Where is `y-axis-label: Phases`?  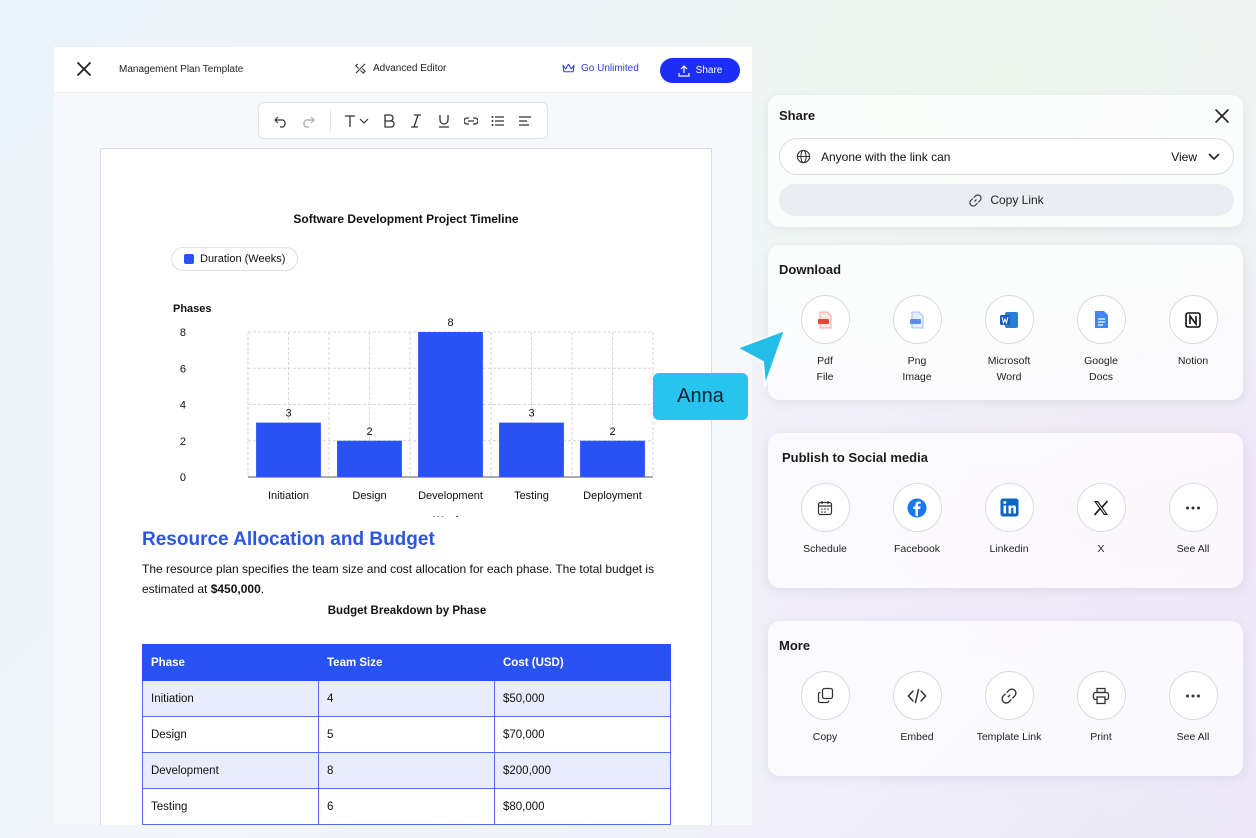
y-axis-label: Phases is located at coordinates (192, 309).